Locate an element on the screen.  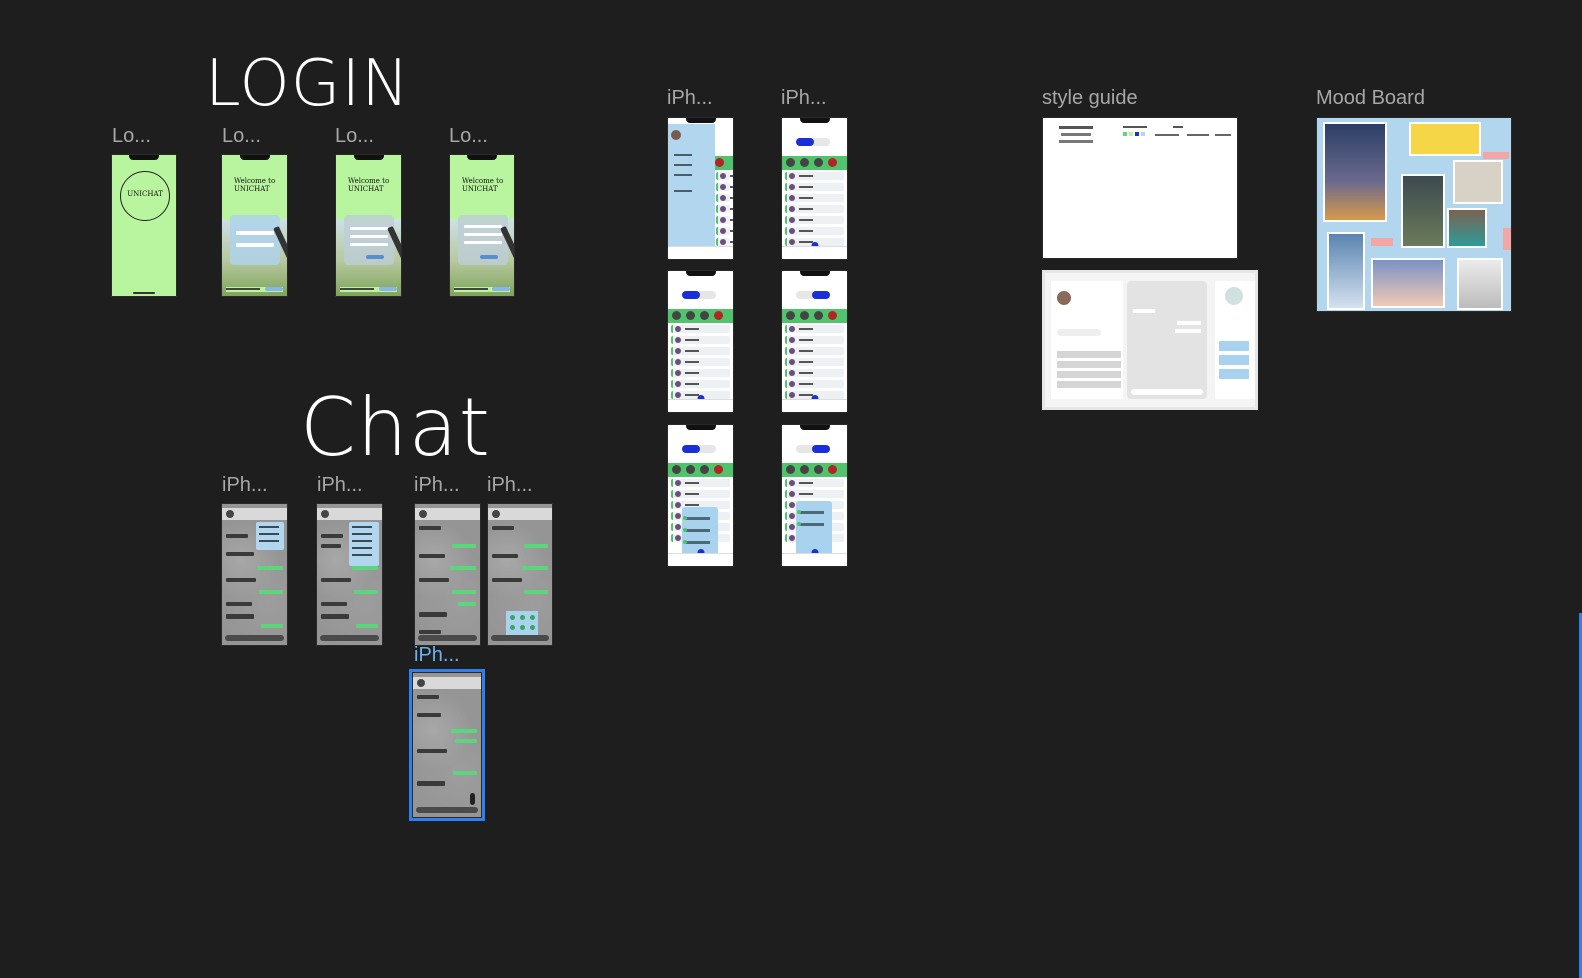
attachment-panel is located at coordinates (522, 623).